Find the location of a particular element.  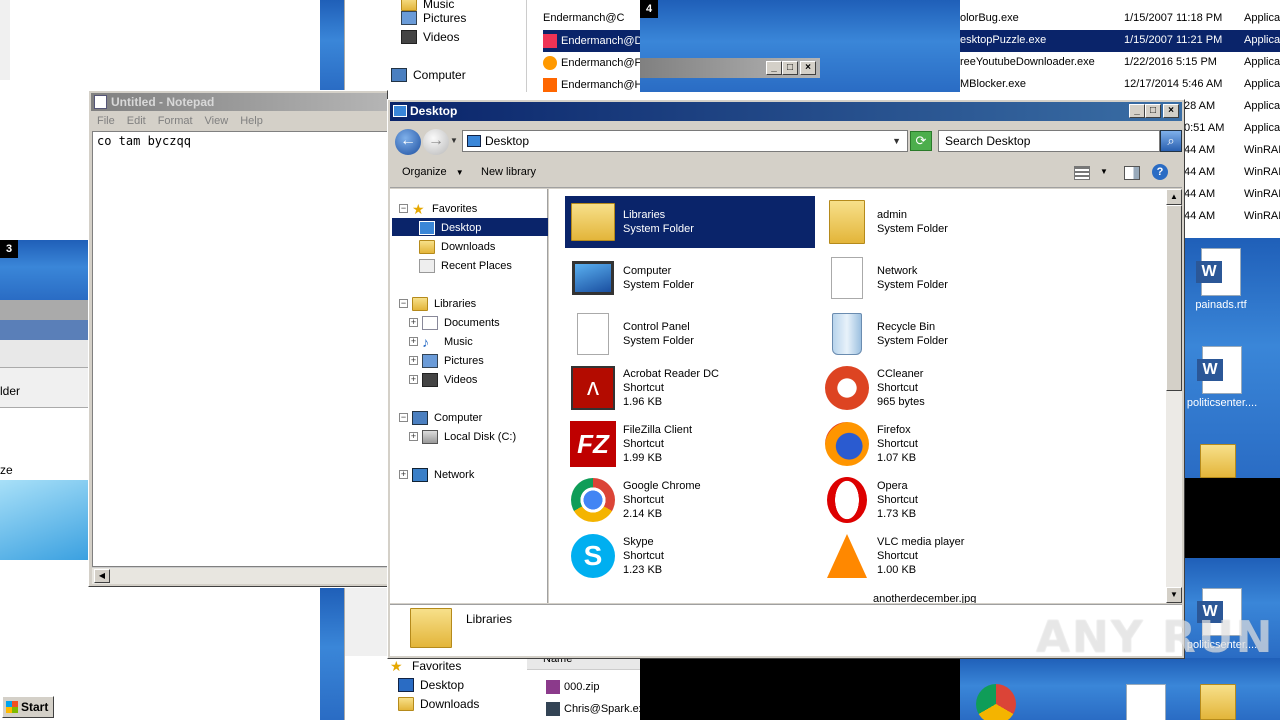

nav-local-disk: + Local Disk (C:) is located at coordinates (460, 436).